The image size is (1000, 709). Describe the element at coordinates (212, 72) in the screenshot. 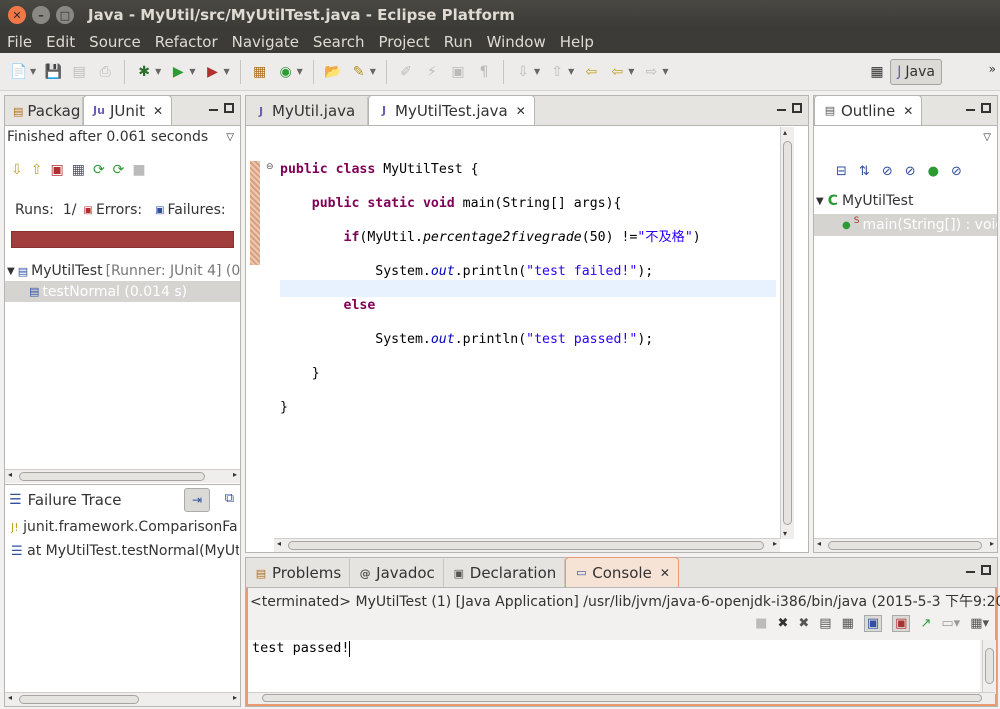

I see `external-tools-icon: ▶` at that location.